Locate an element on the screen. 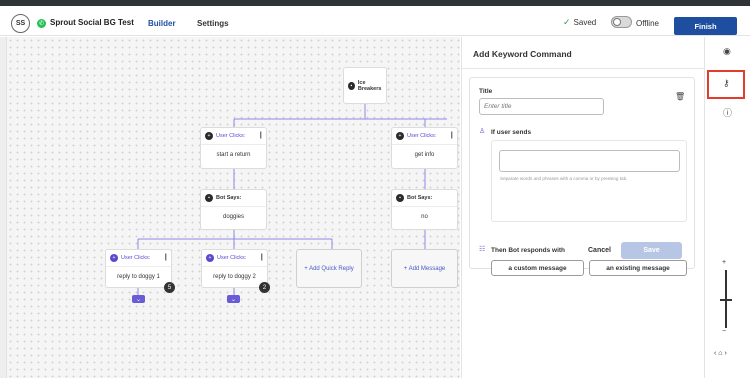 The width and height of the screenshot is (750, 378). left-user-header: + User Clicks: || is located at coordinates (233, 136).